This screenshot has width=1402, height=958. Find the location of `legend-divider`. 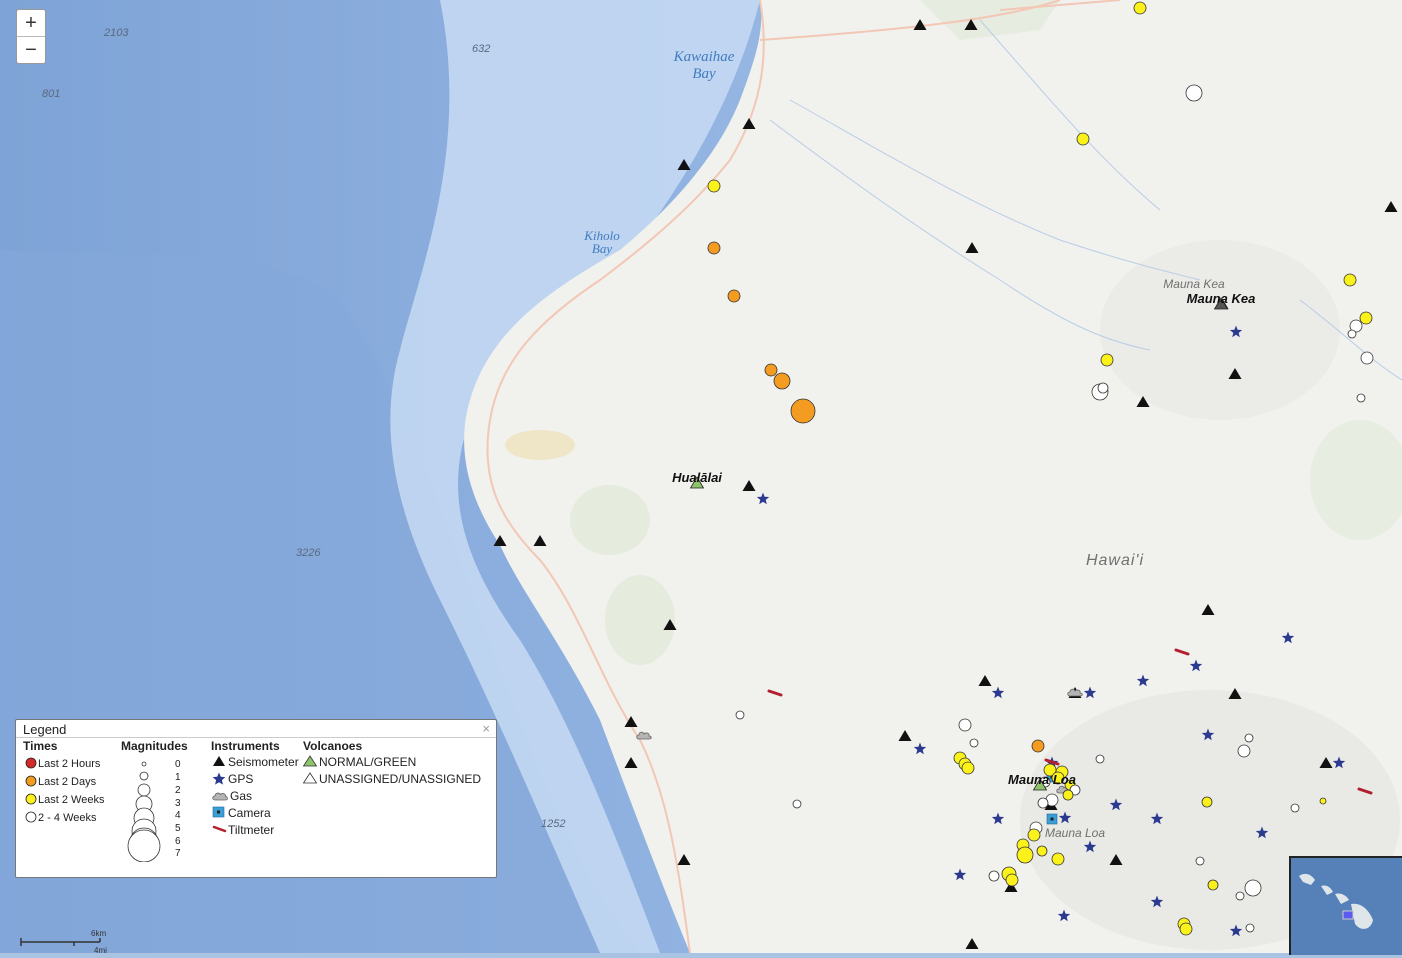

legend-divider is located at coordinates (256, 737).